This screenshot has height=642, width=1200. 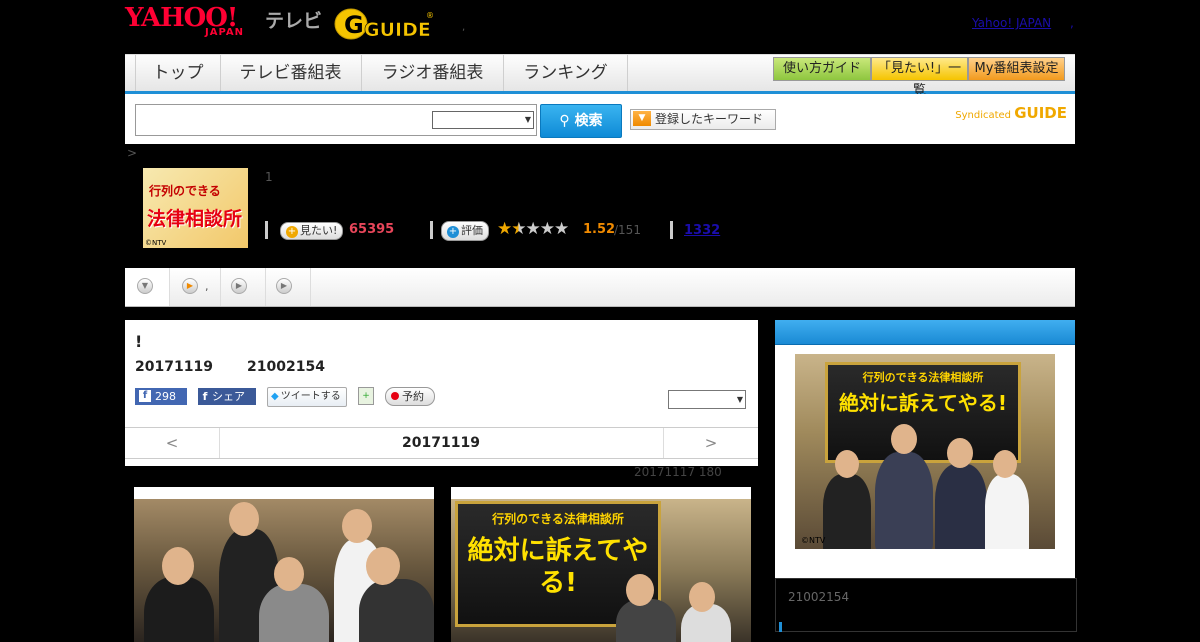 I want to click on rating-value: 1.52, so click(x=599, y=229).